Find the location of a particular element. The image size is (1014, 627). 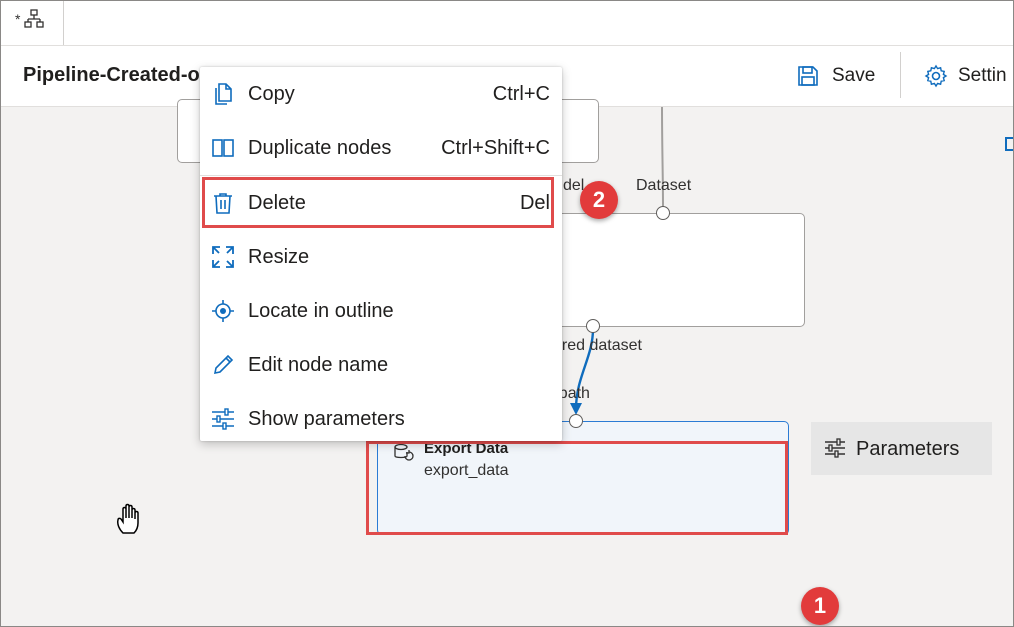

input-port-export is located at coordinates (576, 421).